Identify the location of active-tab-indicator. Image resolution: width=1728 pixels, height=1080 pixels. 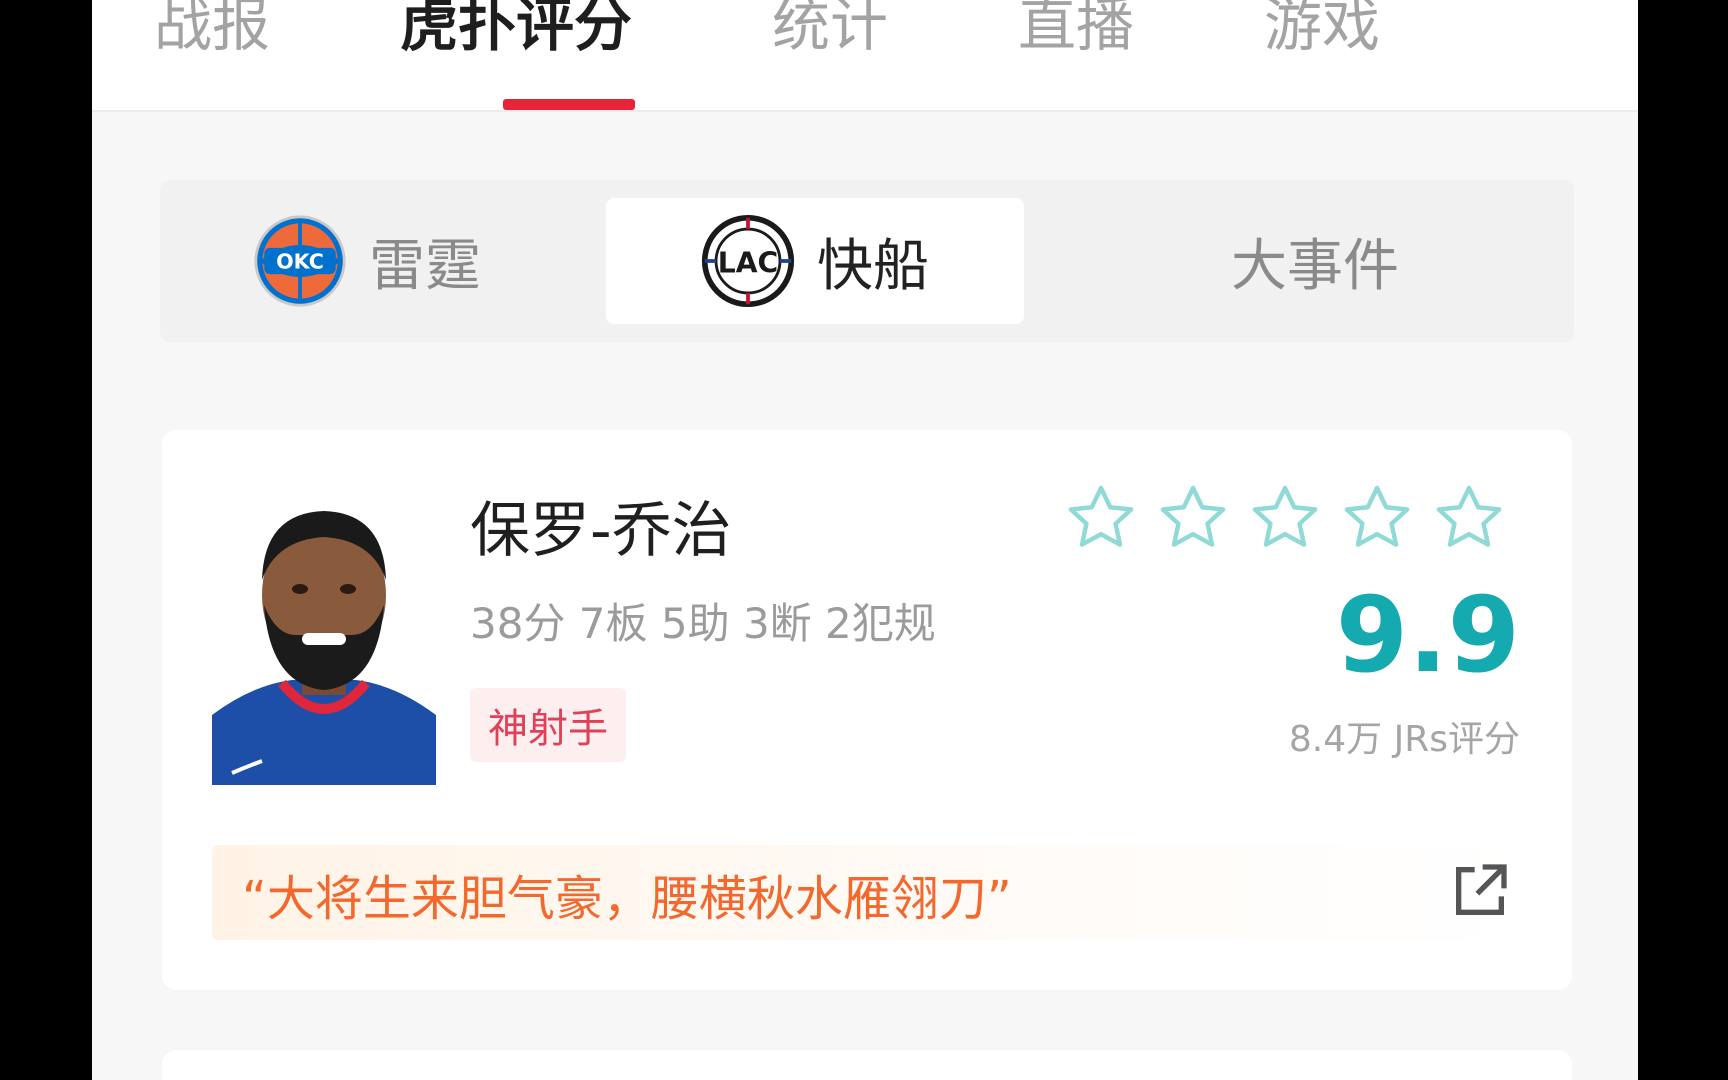
(569, 104).